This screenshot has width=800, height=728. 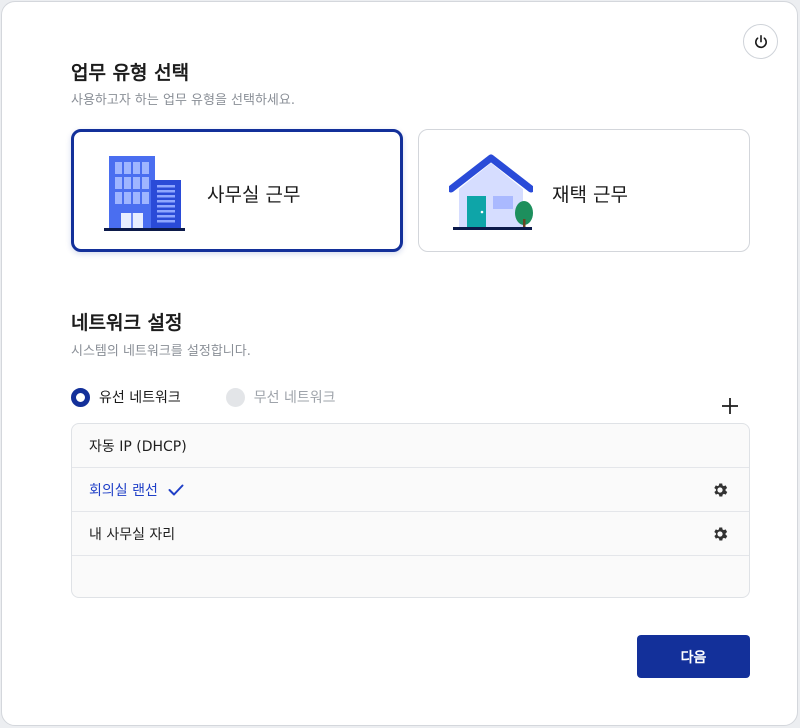 I want to click on radio-wireless-network: 무선 네트워크, so click(x=280, y=397).